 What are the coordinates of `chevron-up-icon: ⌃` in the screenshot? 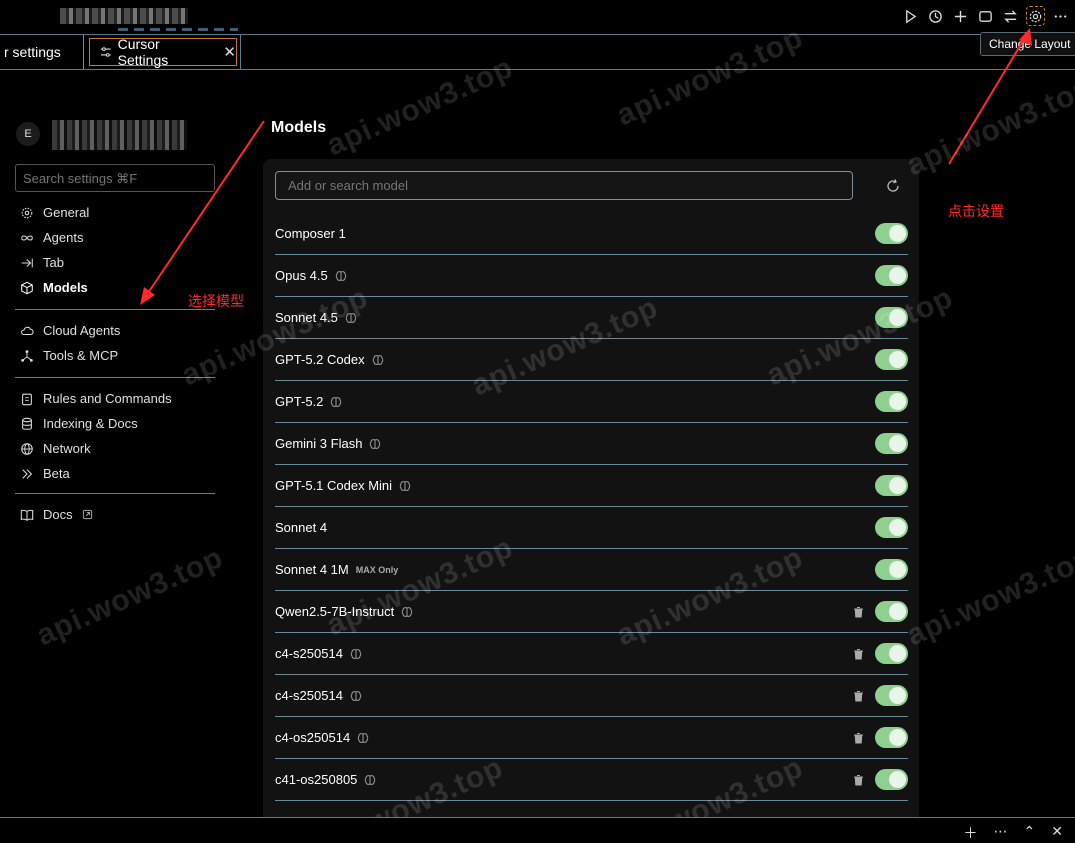 It's located at (1030, 833).